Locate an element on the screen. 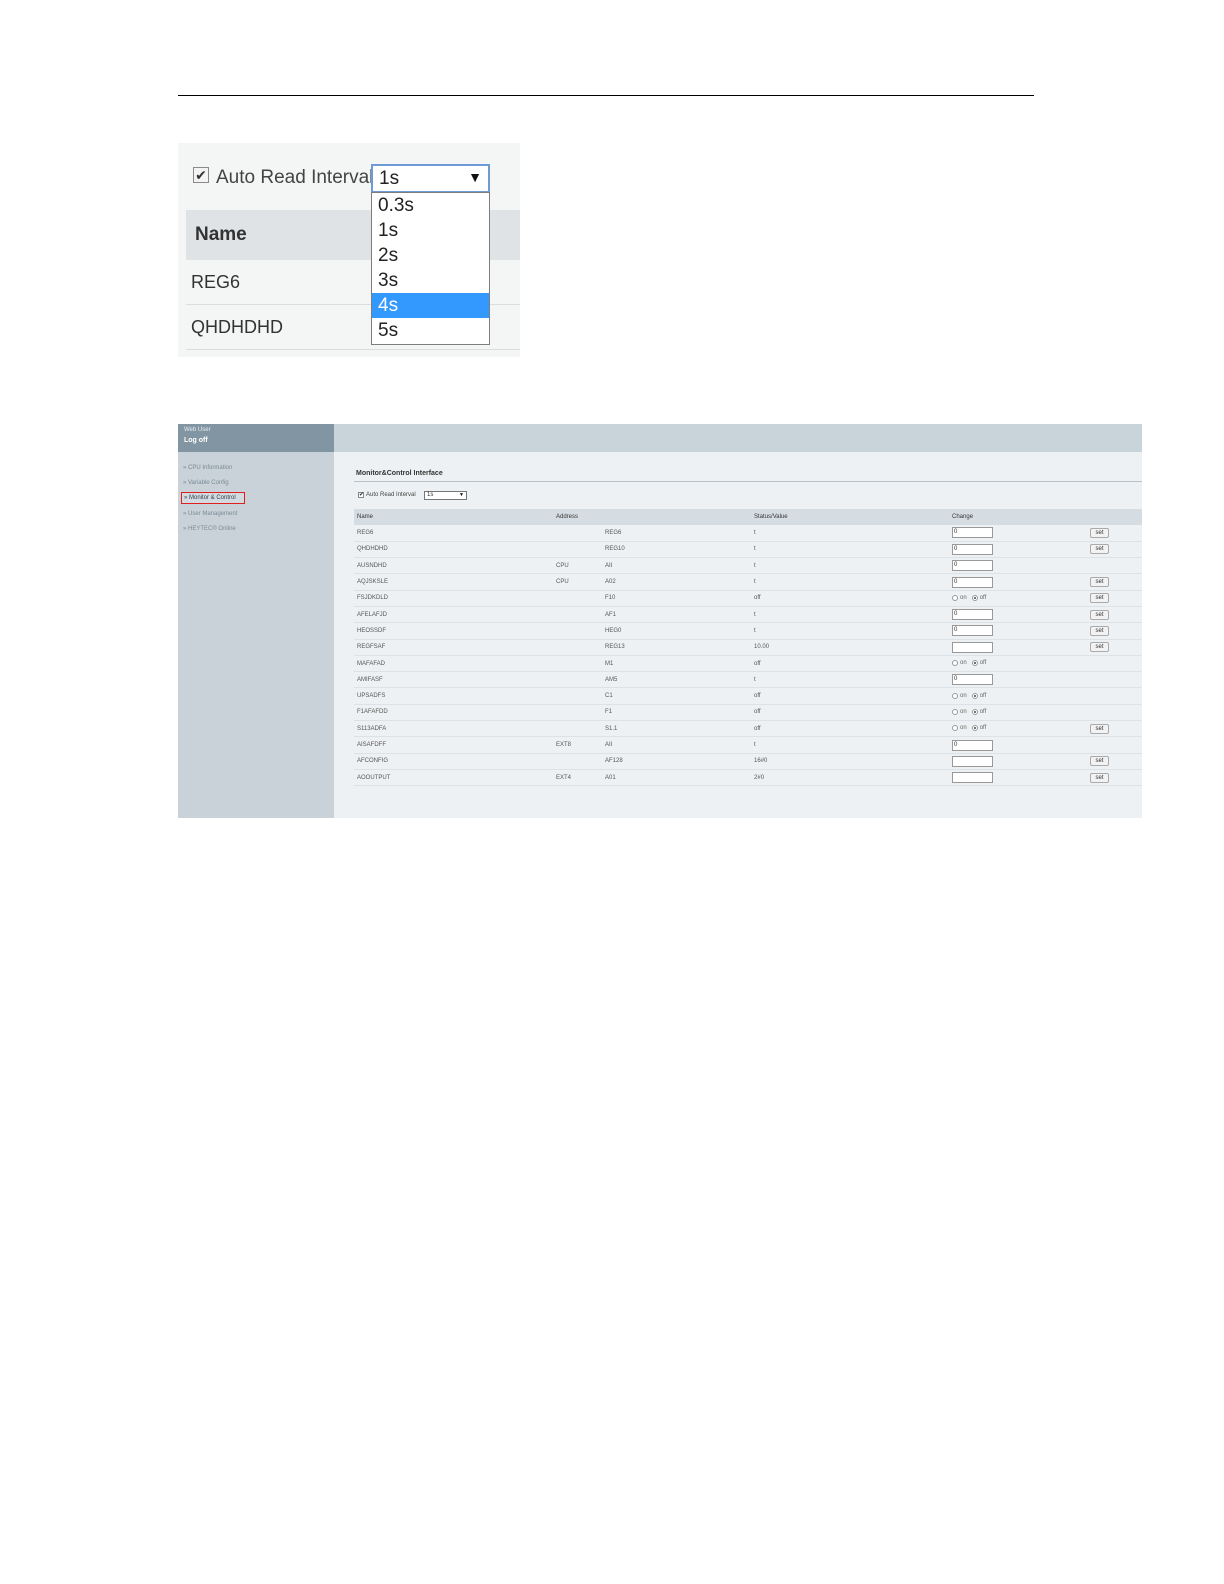  row-name: FSJDKDLD is located at coordinates (453, 598).